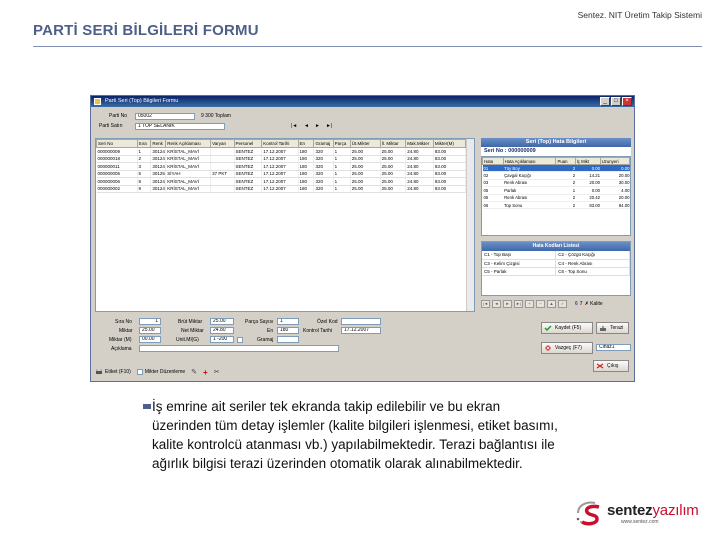 The image size is (720, 540). I want to click on nav-edit-icon: ▲, so click(551, 304).